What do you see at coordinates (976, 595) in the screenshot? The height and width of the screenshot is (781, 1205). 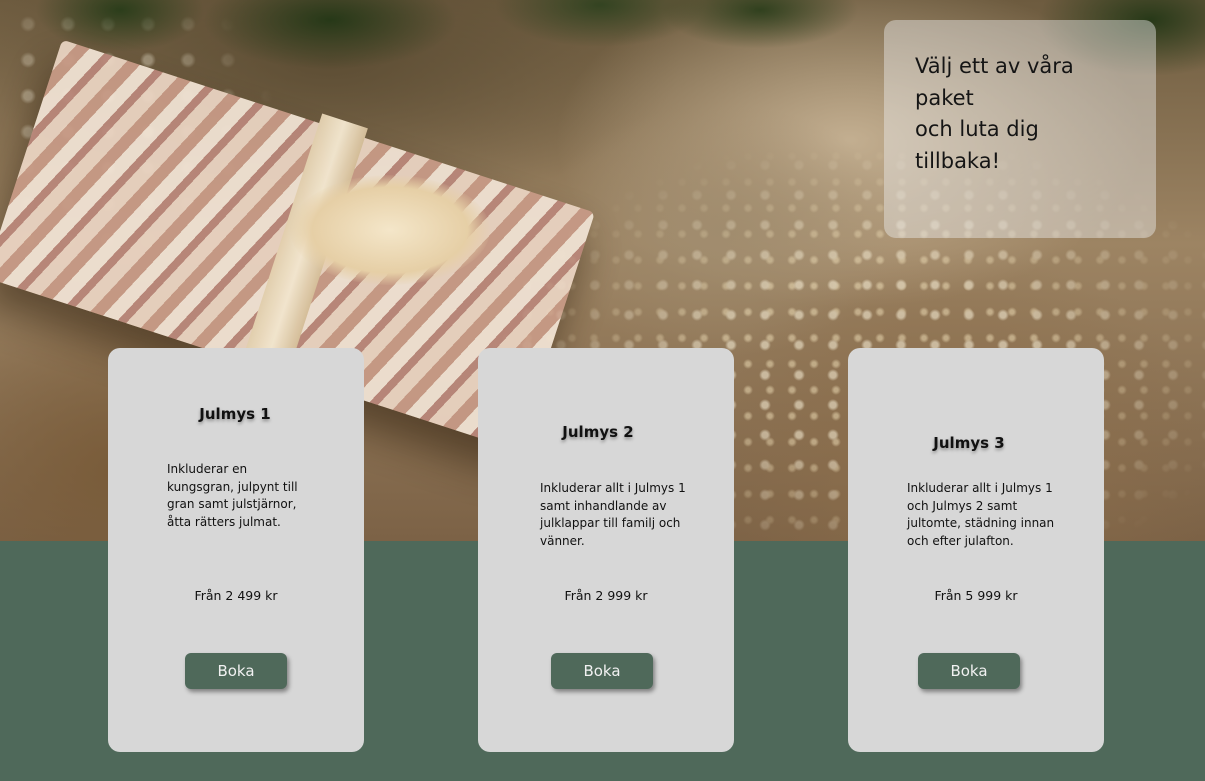 I see `package-price: Från 5 999 kr` at bounding box center [976, 595].